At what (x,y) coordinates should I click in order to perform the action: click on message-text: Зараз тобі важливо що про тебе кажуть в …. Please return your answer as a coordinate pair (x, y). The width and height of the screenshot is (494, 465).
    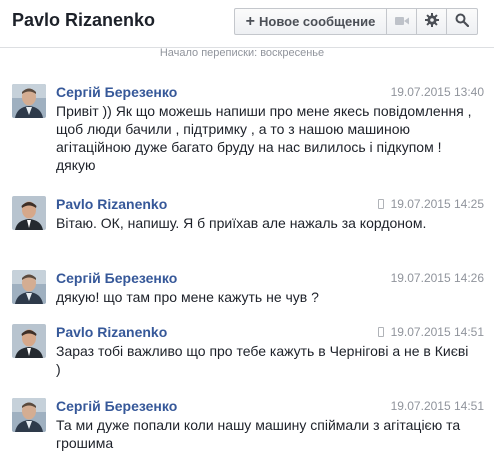
    Looking at the image, I should click on (262, 360).